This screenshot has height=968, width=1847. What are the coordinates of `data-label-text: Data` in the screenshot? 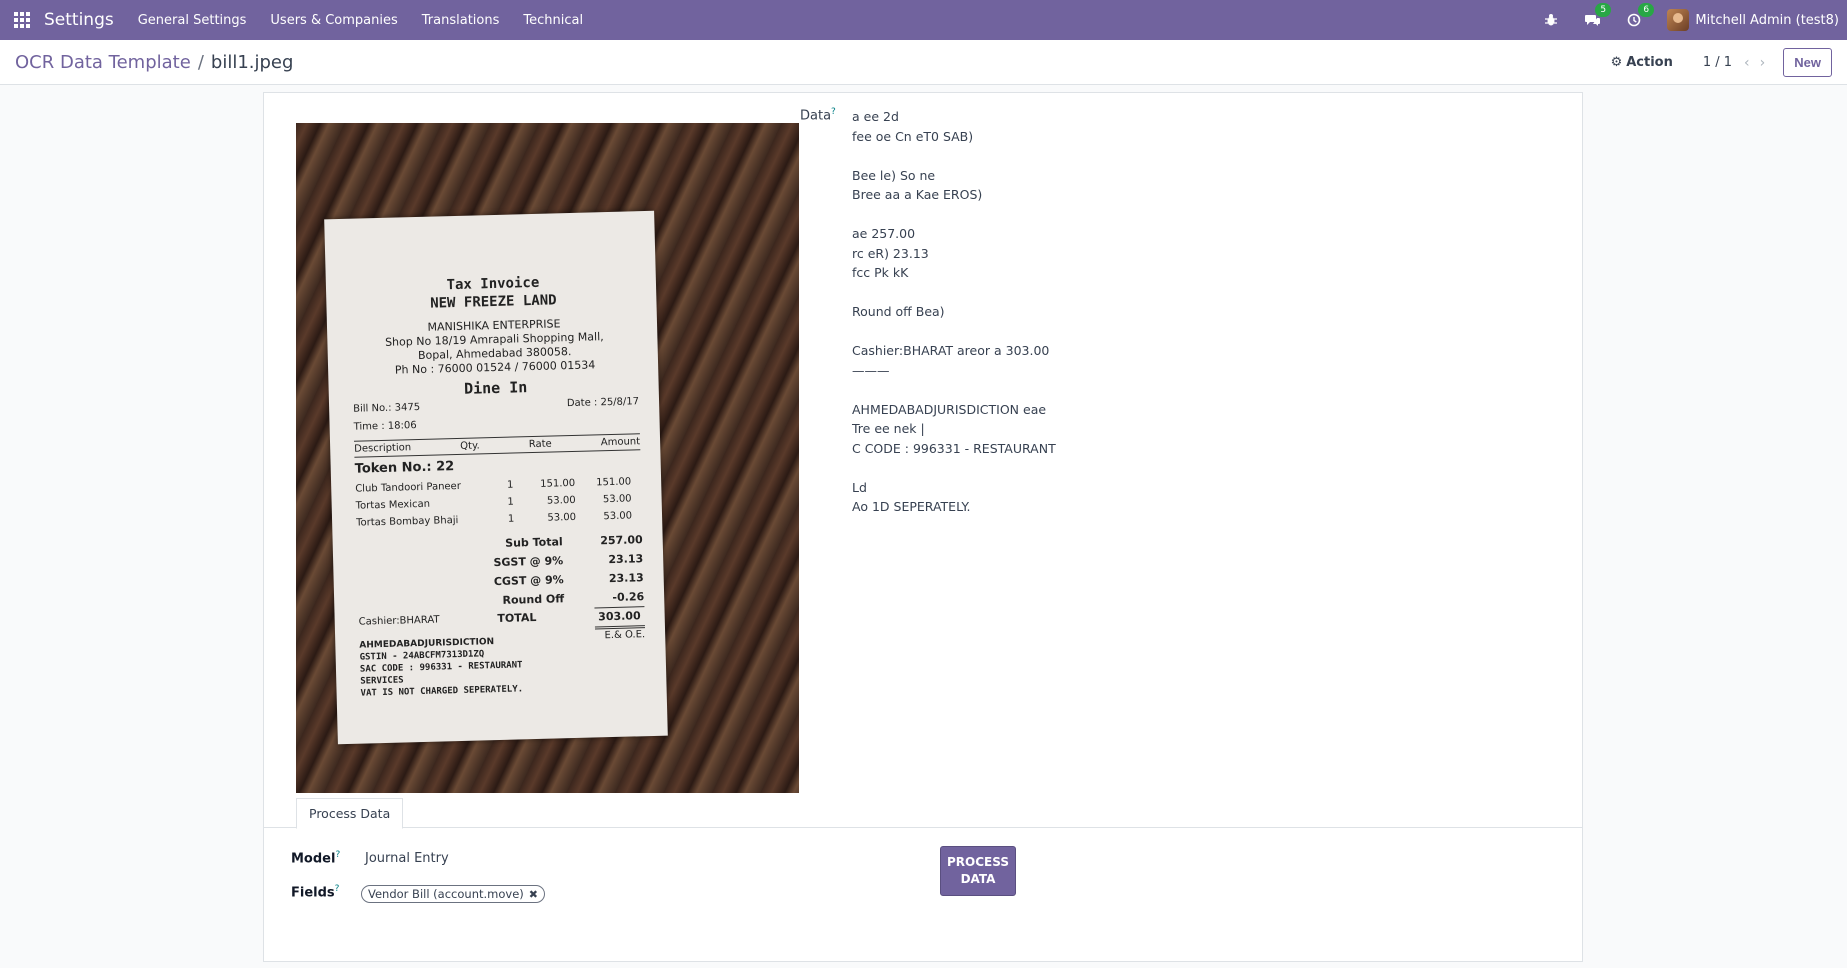 It's located at (816, 116).